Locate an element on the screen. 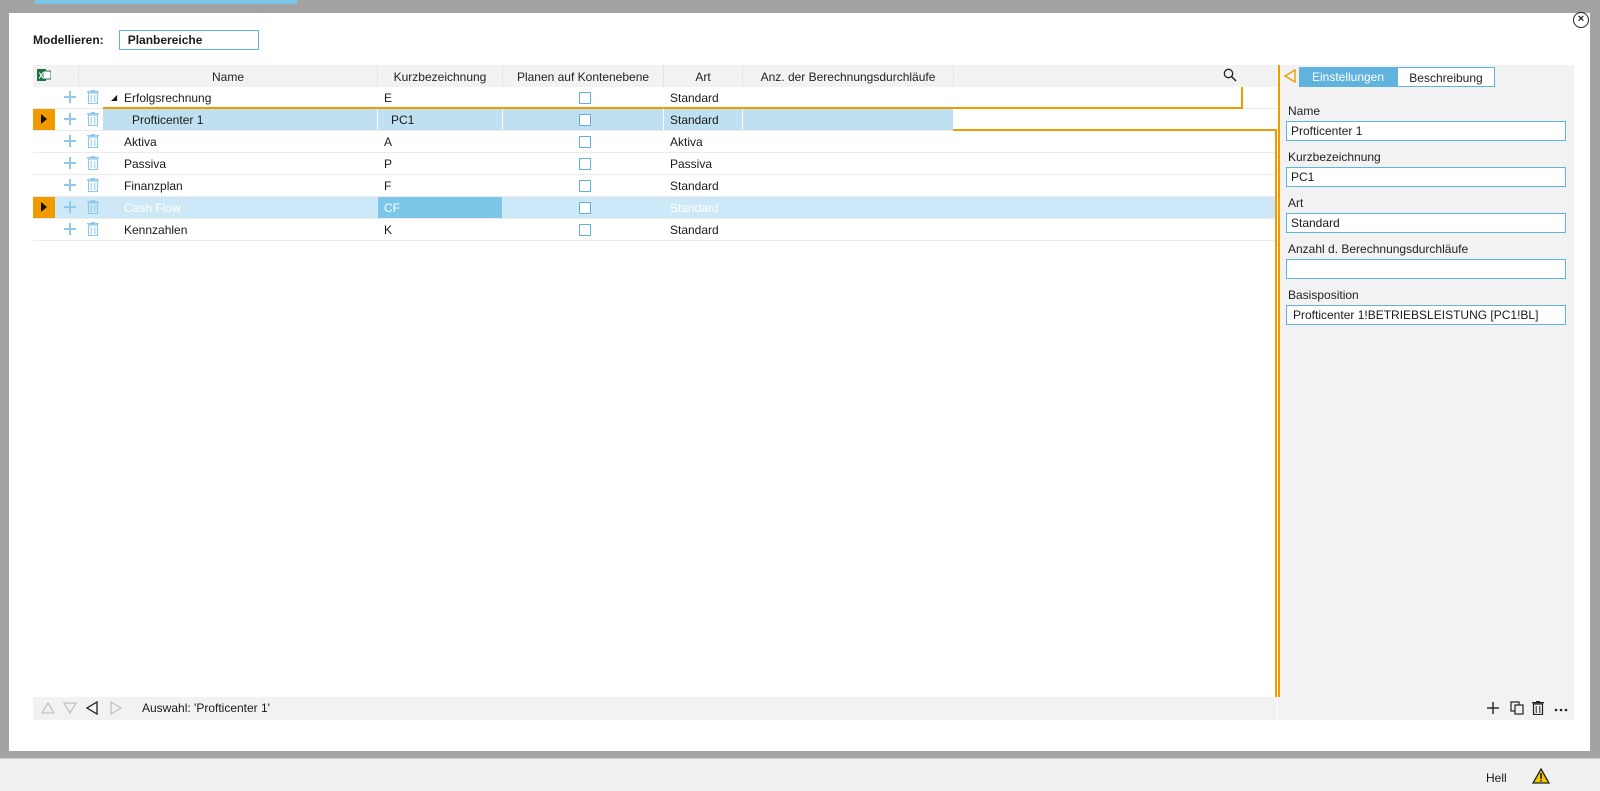 The width and height of the screenshot is (1600, 791). base-position-field: Profticenter 1!BETRIEBSLEISTUNG [PC1!BL] is located at coordinates (1426, 315).